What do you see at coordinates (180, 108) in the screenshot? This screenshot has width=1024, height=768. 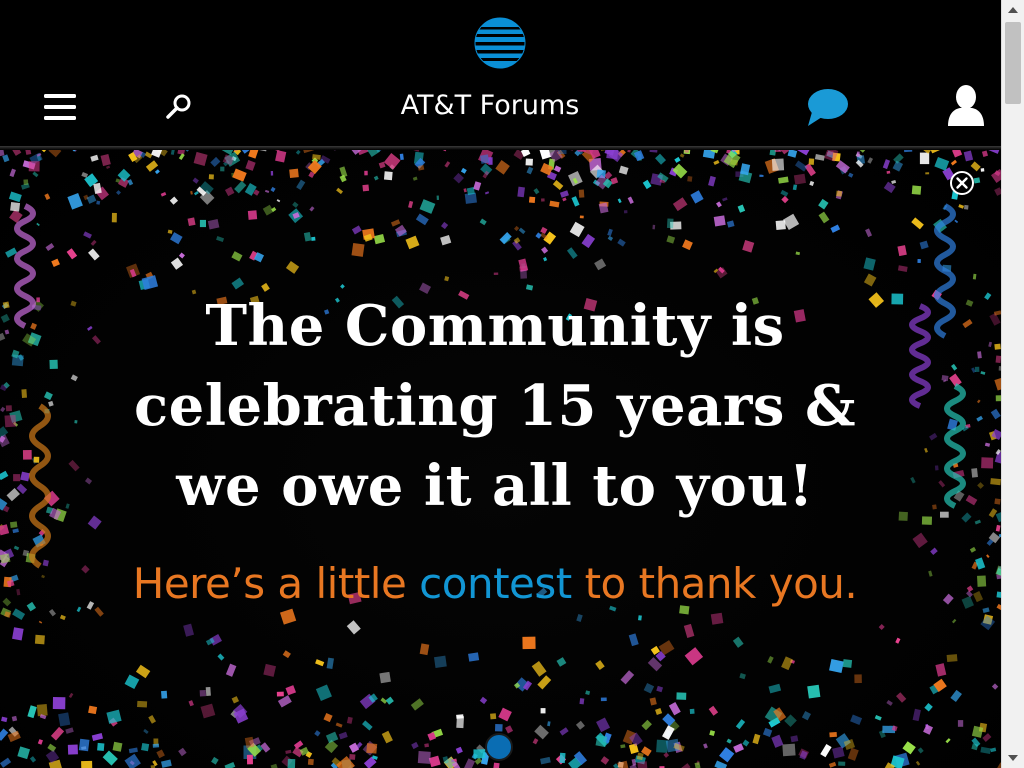 I see `search-icon` at bounding box center [180, 108].